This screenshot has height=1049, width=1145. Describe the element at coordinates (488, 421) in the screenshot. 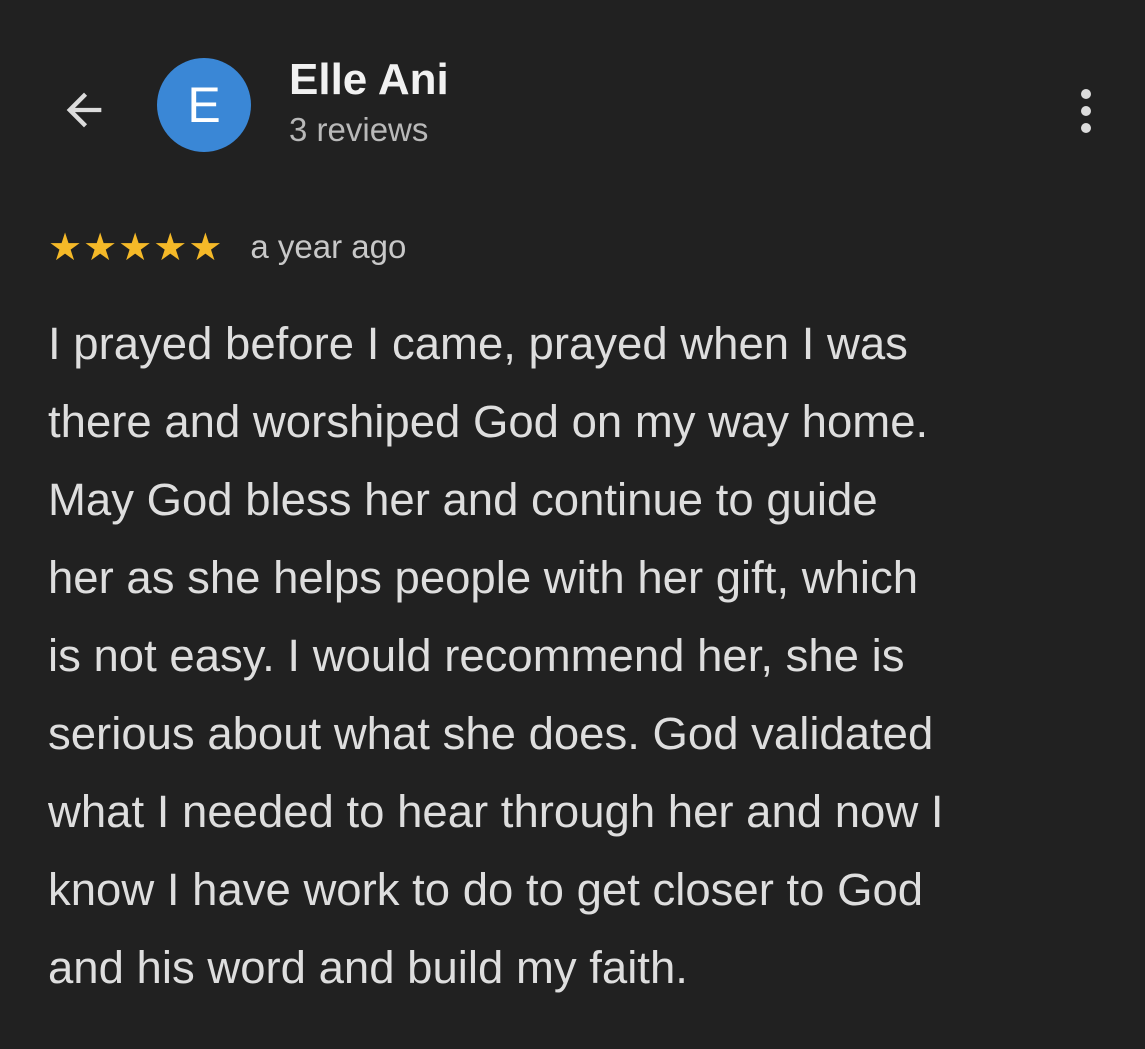

I see `review-text-line: there and worshiped God on my way home.` at that location.